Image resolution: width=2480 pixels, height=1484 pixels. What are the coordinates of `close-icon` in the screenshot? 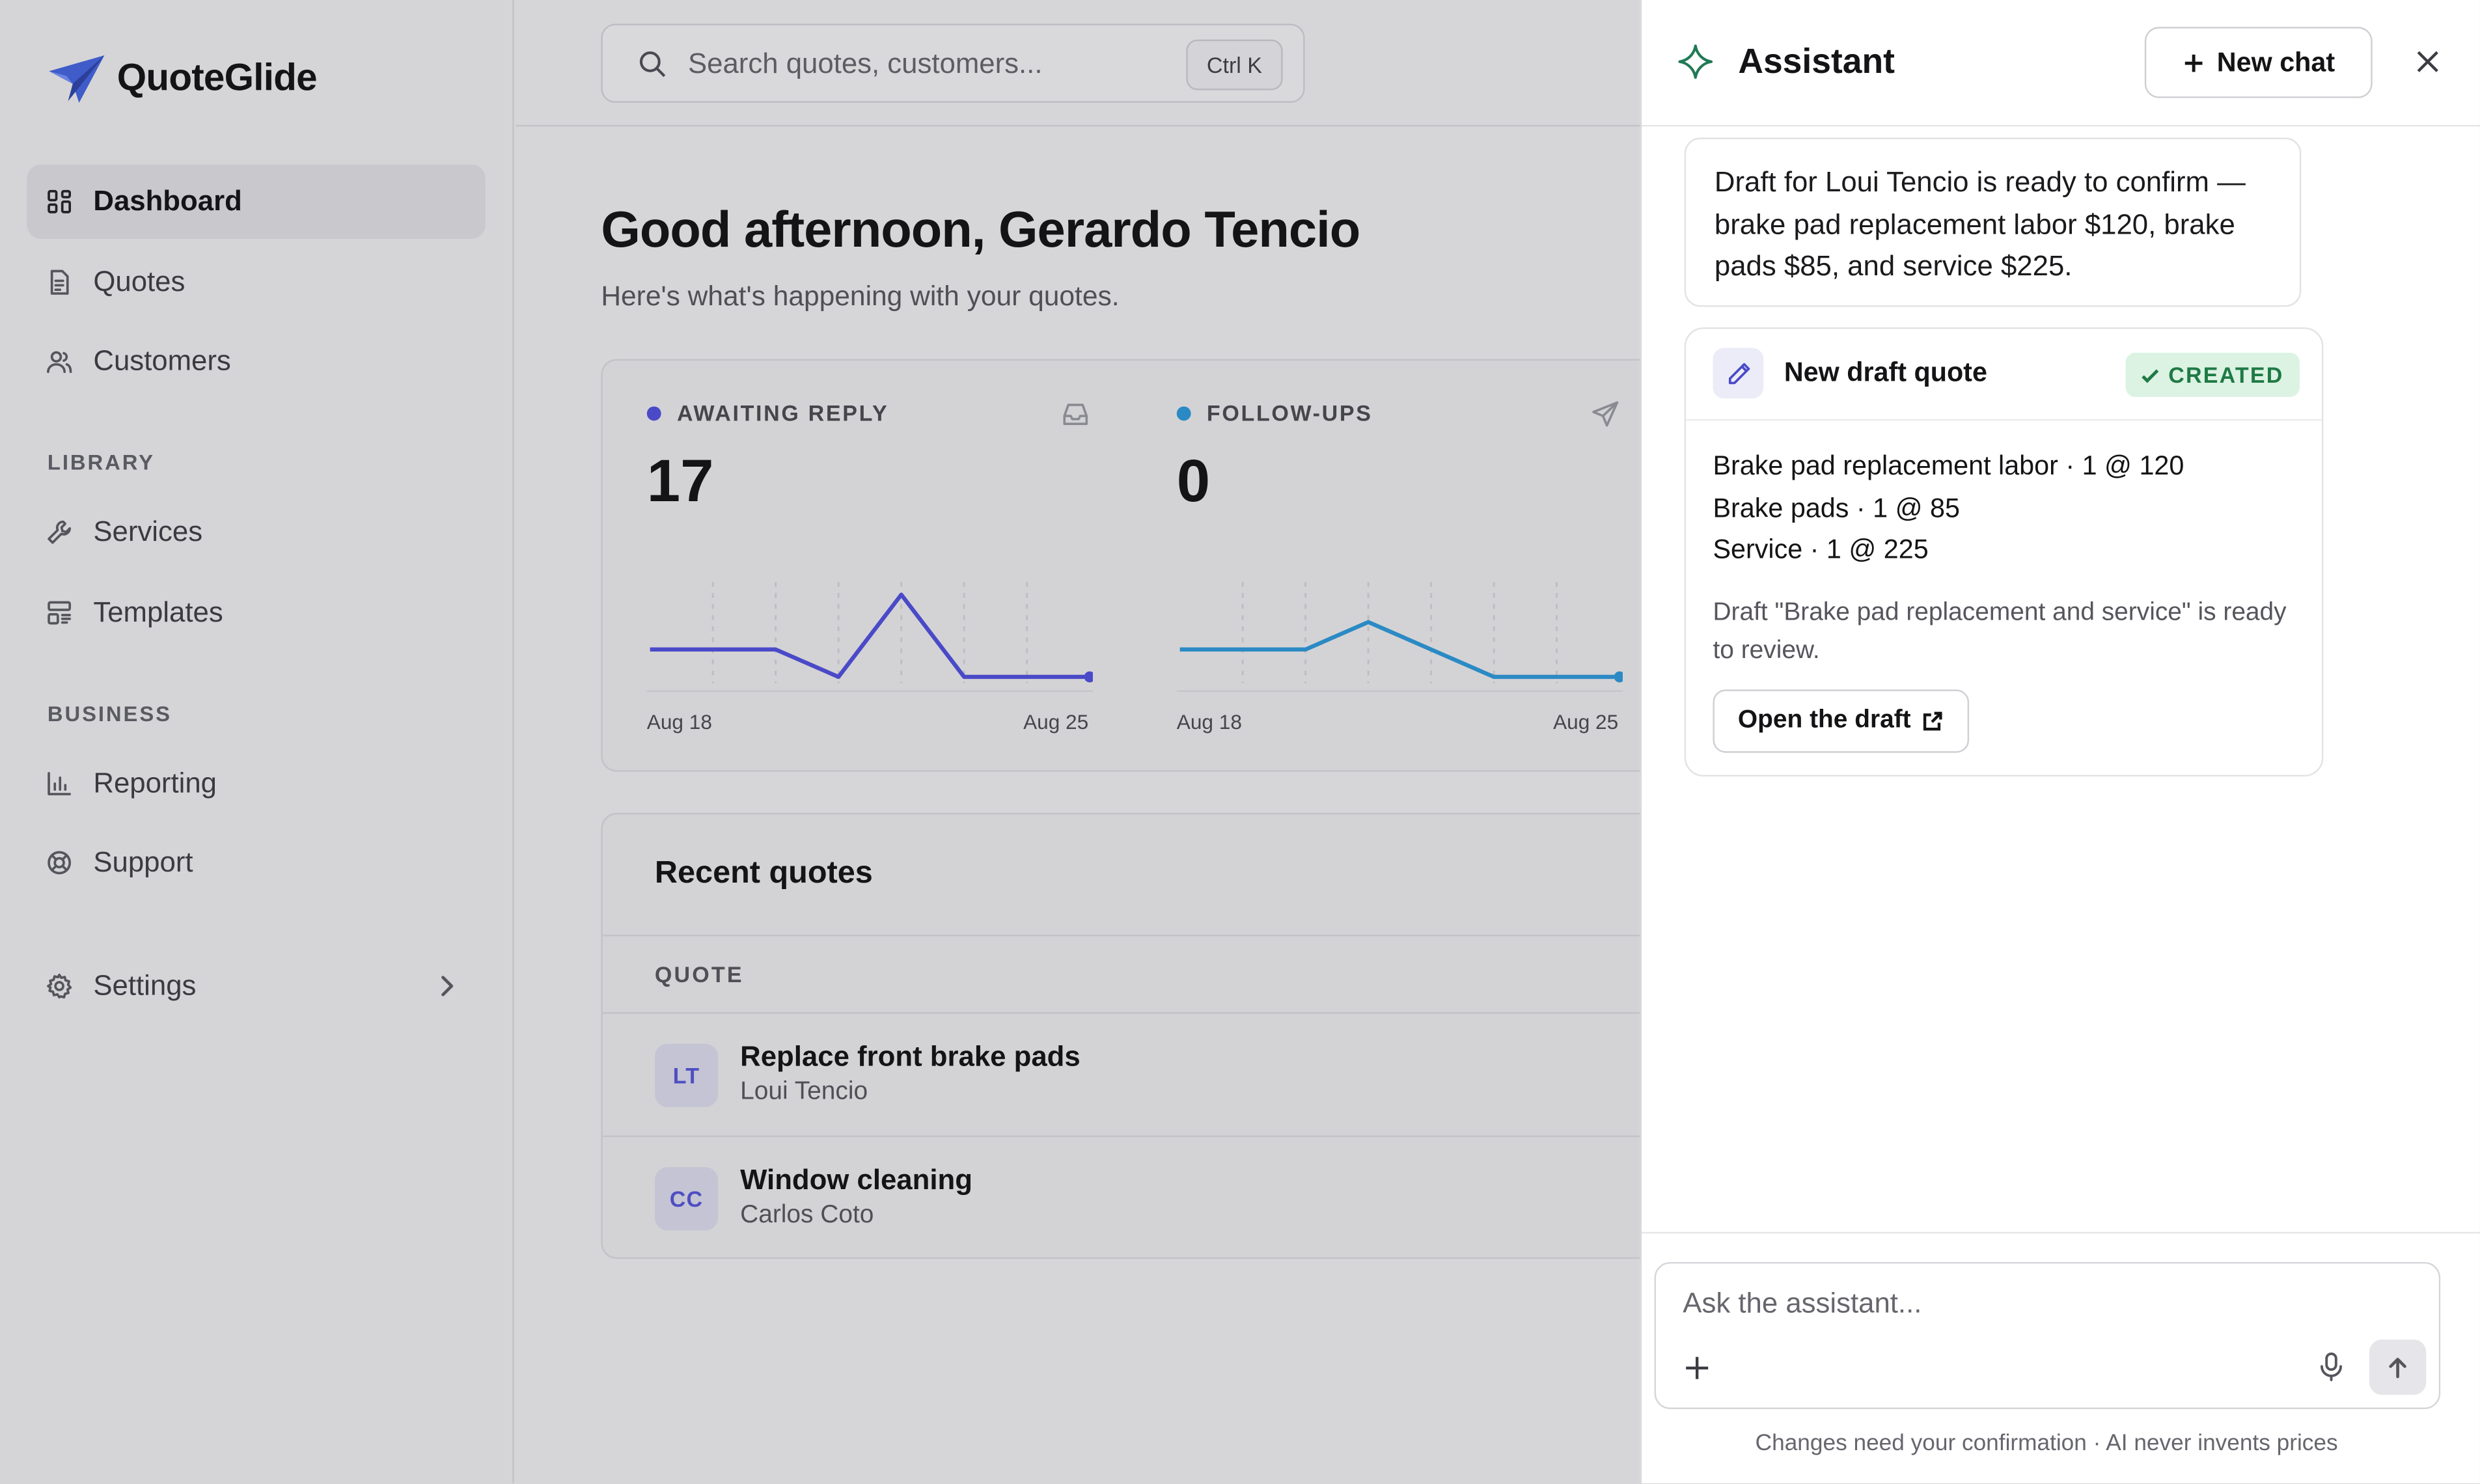 It's located at (2428, 62).